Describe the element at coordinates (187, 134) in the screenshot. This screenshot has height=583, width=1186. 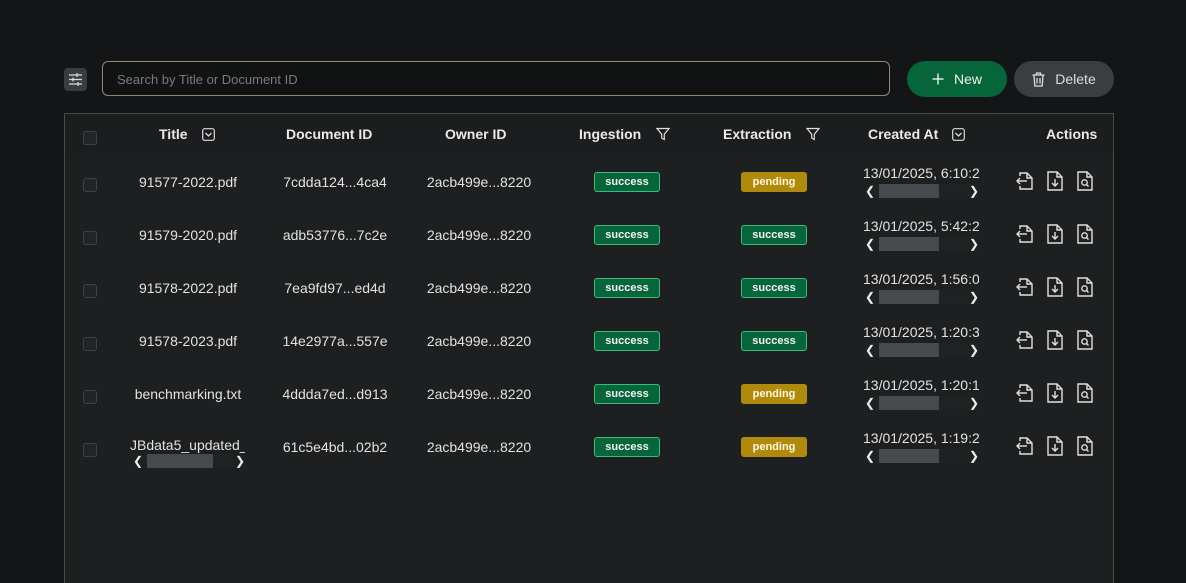
I see `column-header-title: Title` at that location.